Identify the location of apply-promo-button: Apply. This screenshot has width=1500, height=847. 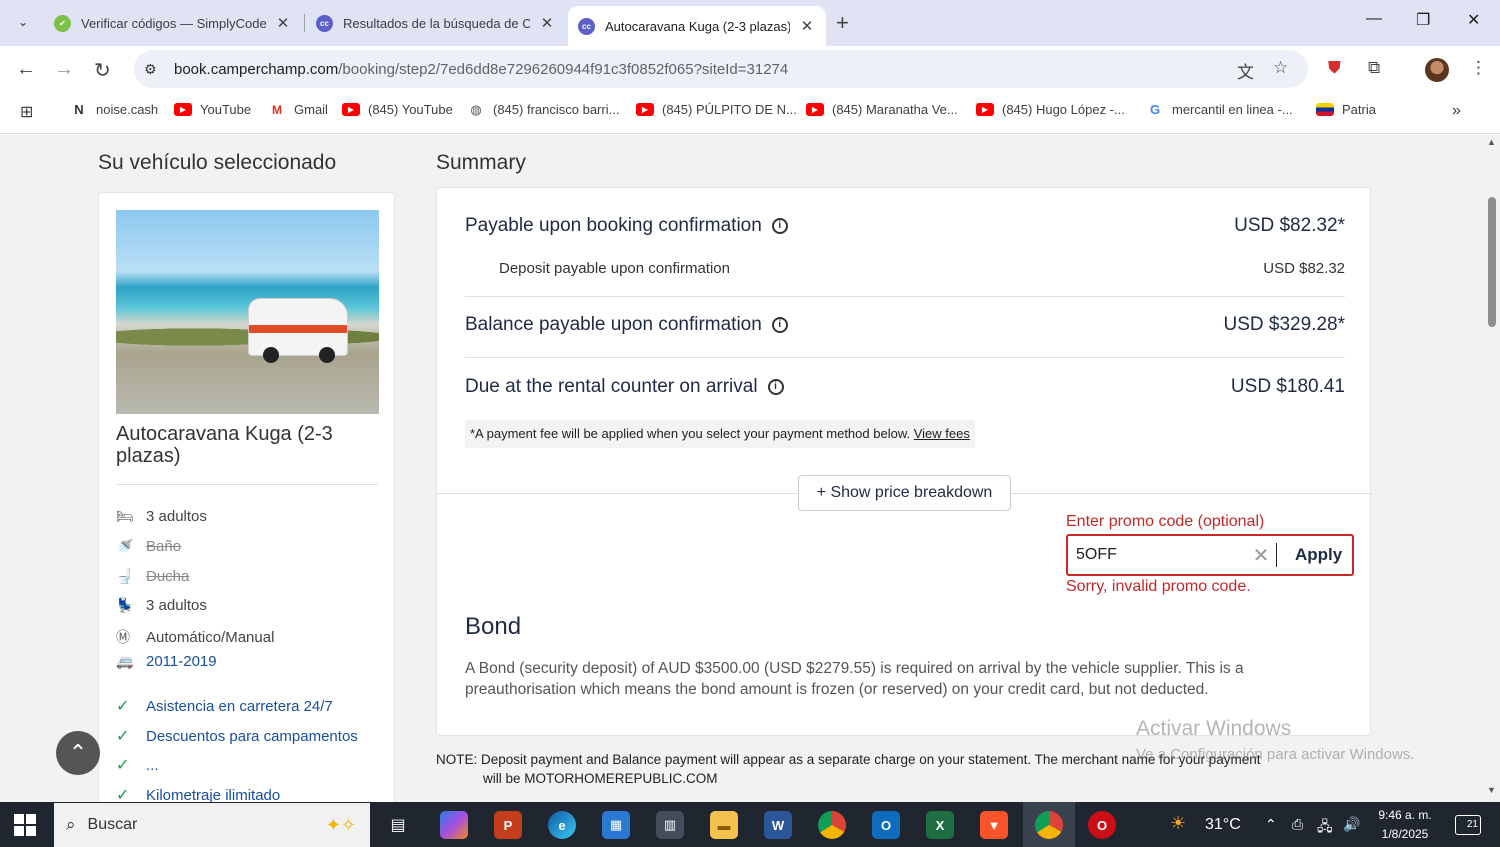
(1318, 555).